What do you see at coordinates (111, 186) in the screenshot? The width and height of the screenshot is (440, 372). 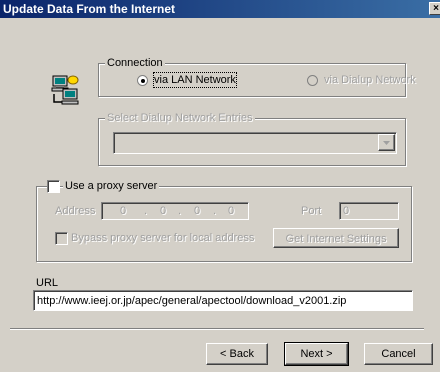 I see `proxy-checkbox-label: Use a proxy server` at bounding box center [111, 186].